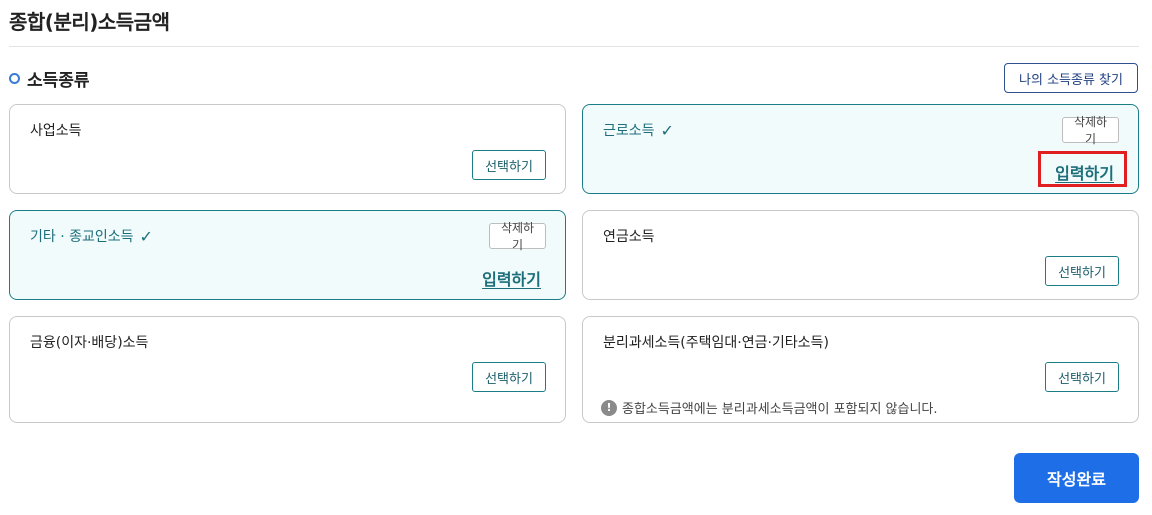 The image size is (1152, 515). Describe the element at coordinates (287, 255) in the screenshot. I see `card-other-religious-income: 기타 · 종교인소득 ✓ 삭제하기 입력하기` at that location.